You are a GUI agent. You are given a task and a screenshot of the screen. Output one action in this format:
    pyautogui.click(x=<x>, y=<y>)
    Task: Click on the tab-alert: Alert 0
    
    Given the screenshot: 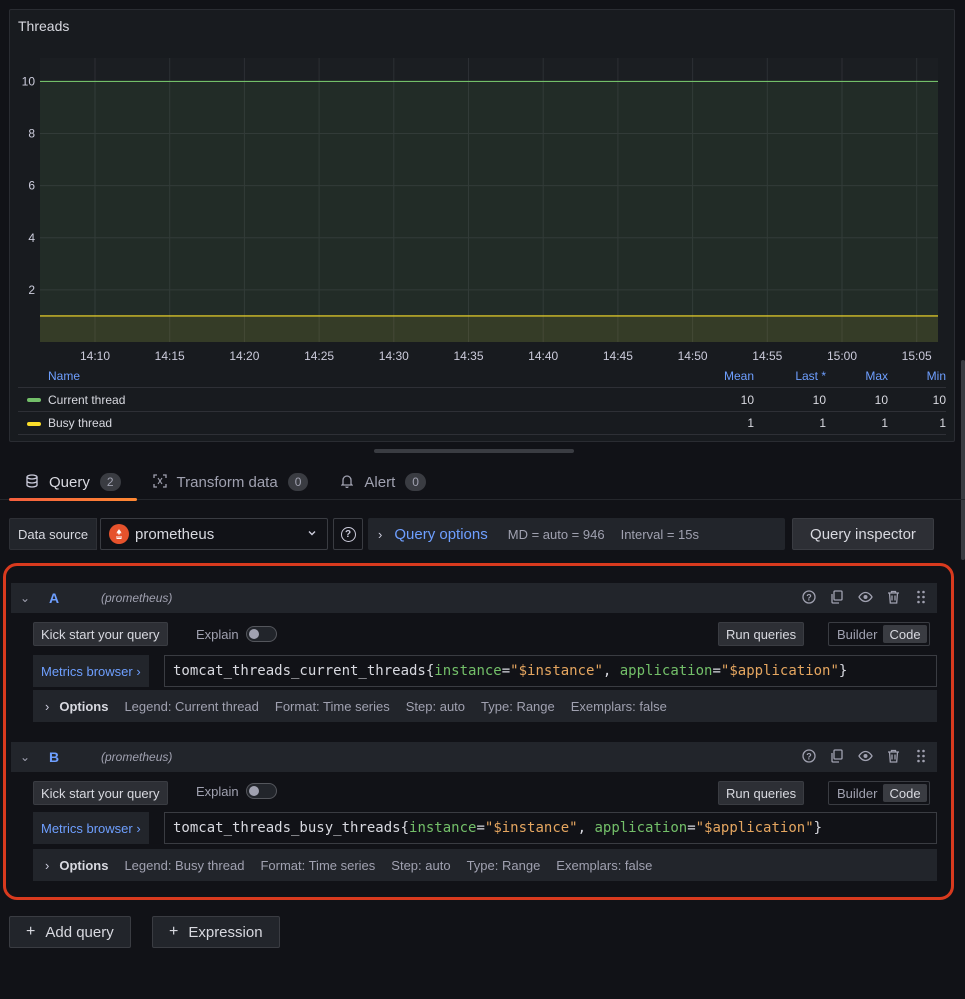 What is the action you would take?
    pyautogui.click(x=383, y=482)
    